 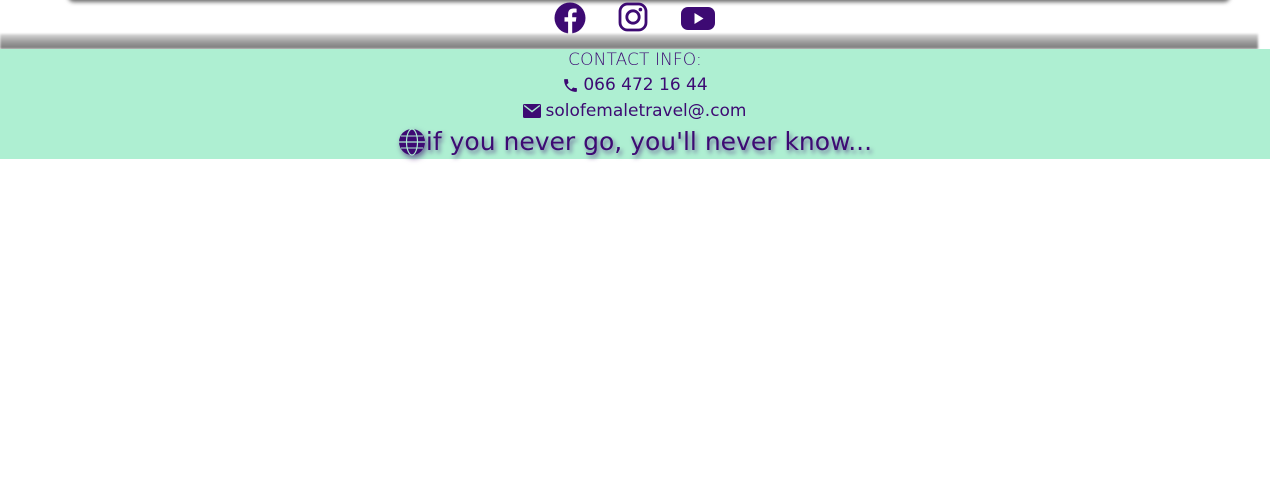 What do you see at coordinates (570, 85) in the screenshot?
I see `phone-icon` at bounding box center [570, 85].